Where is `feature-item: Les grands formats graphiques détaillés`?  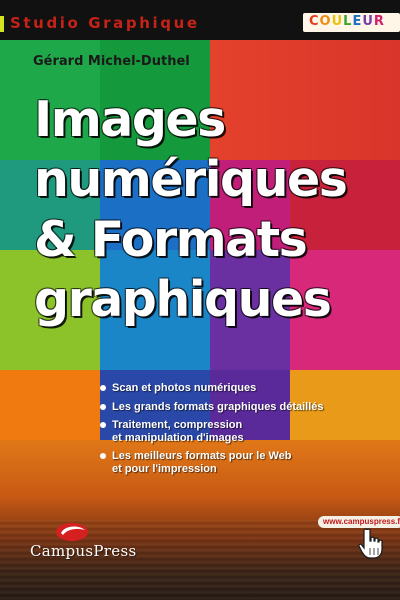 feature-item: Les grands formats graphiques détaillés is located at coordinates (248, 407).